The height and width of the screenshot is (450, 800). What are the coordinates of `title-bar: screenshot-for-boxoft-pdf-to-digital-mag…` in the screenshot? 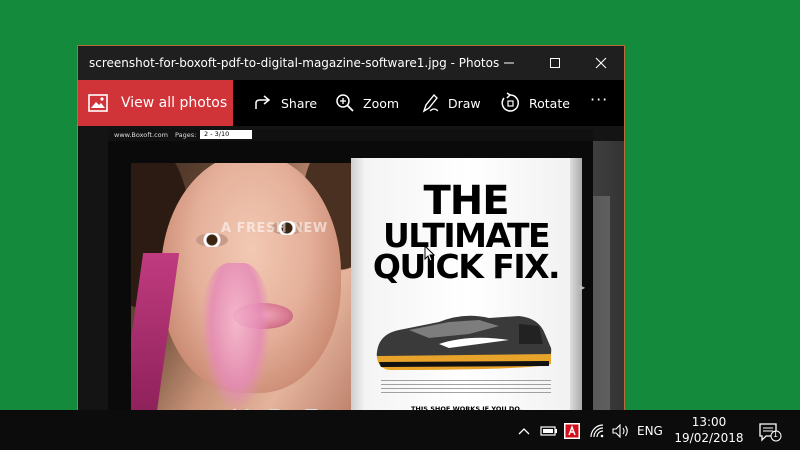 It's located at (351, 63).